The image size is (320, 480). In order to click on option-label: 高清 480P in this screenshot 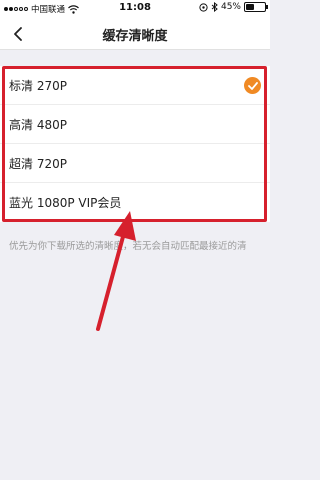, I will do `click(38, 124)`.